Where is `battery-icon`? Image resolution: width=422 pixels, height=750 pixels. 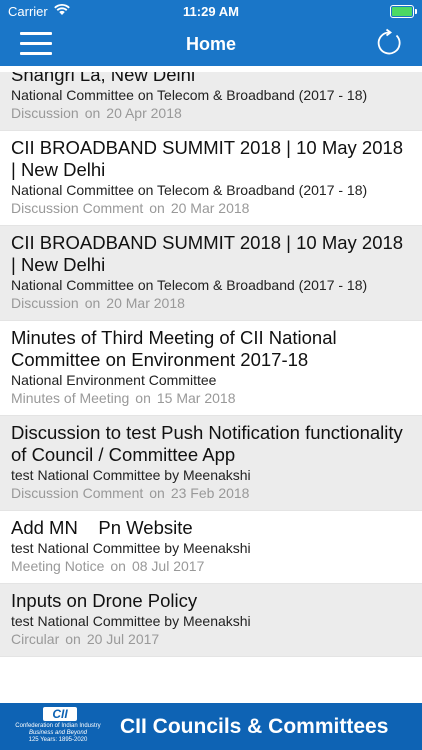 battery-icon is located at coordinates (403, 11).